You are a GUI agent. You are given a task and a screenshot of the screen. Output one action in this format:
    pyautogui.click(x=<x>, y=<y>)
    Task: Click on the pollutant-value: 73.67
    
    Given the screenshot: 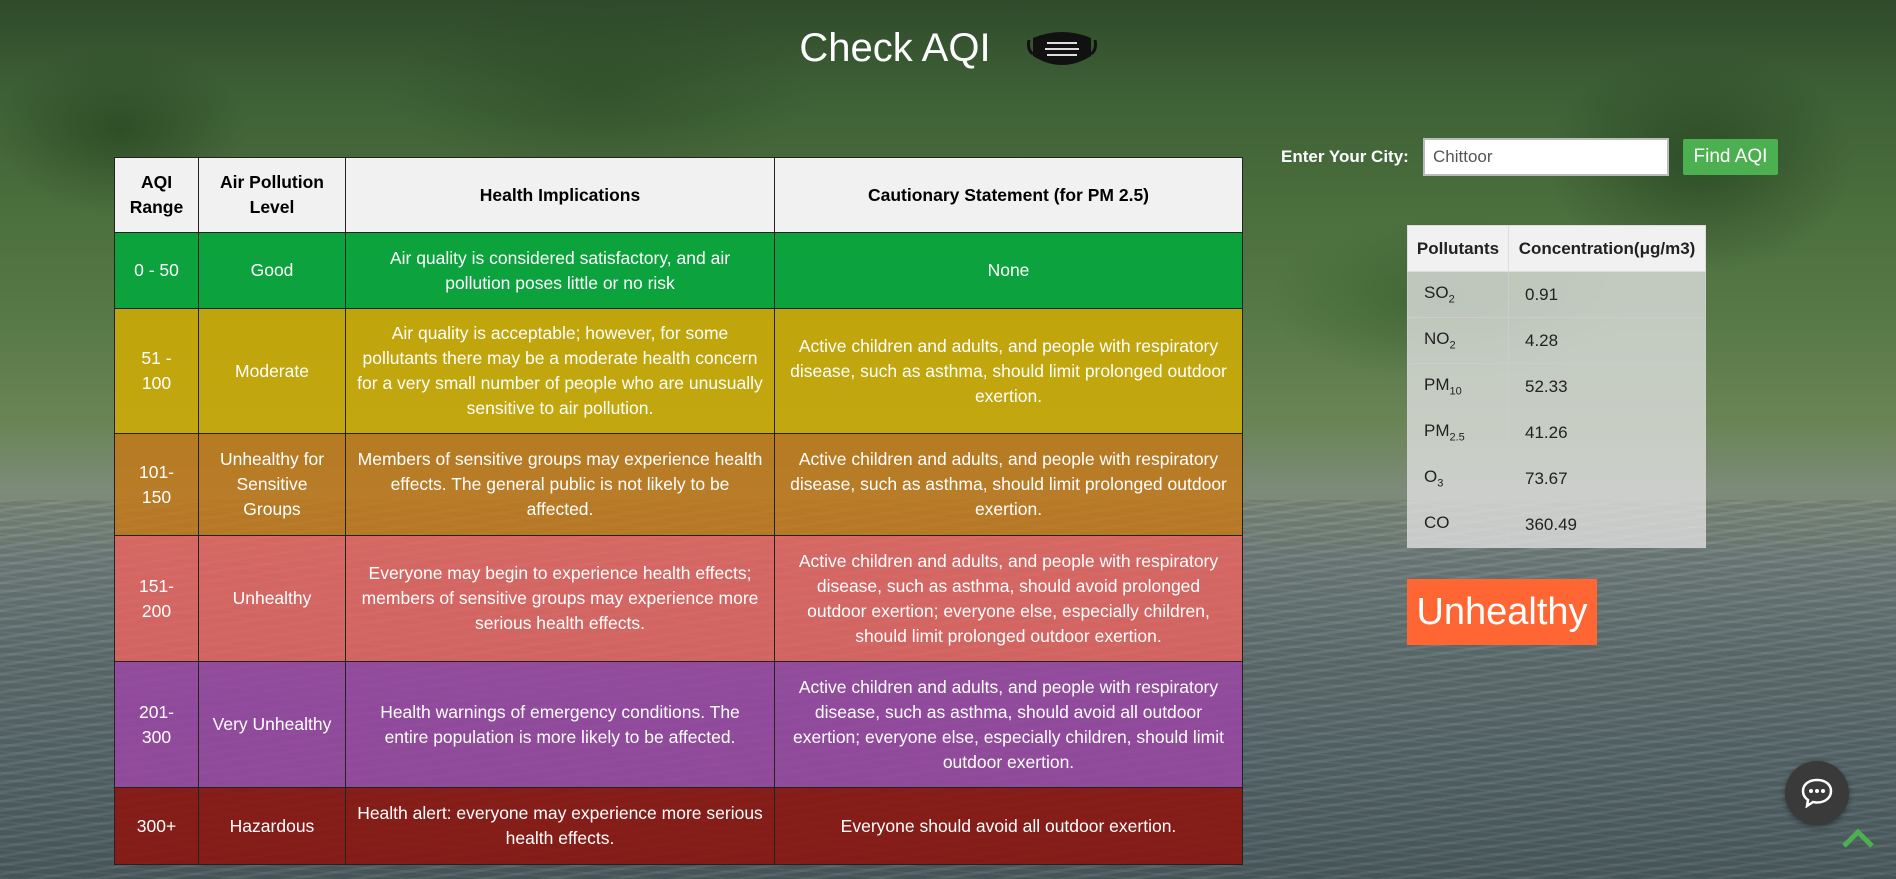 What is the action you would take?
    pyautogui.click(x=1607, y=478)
    